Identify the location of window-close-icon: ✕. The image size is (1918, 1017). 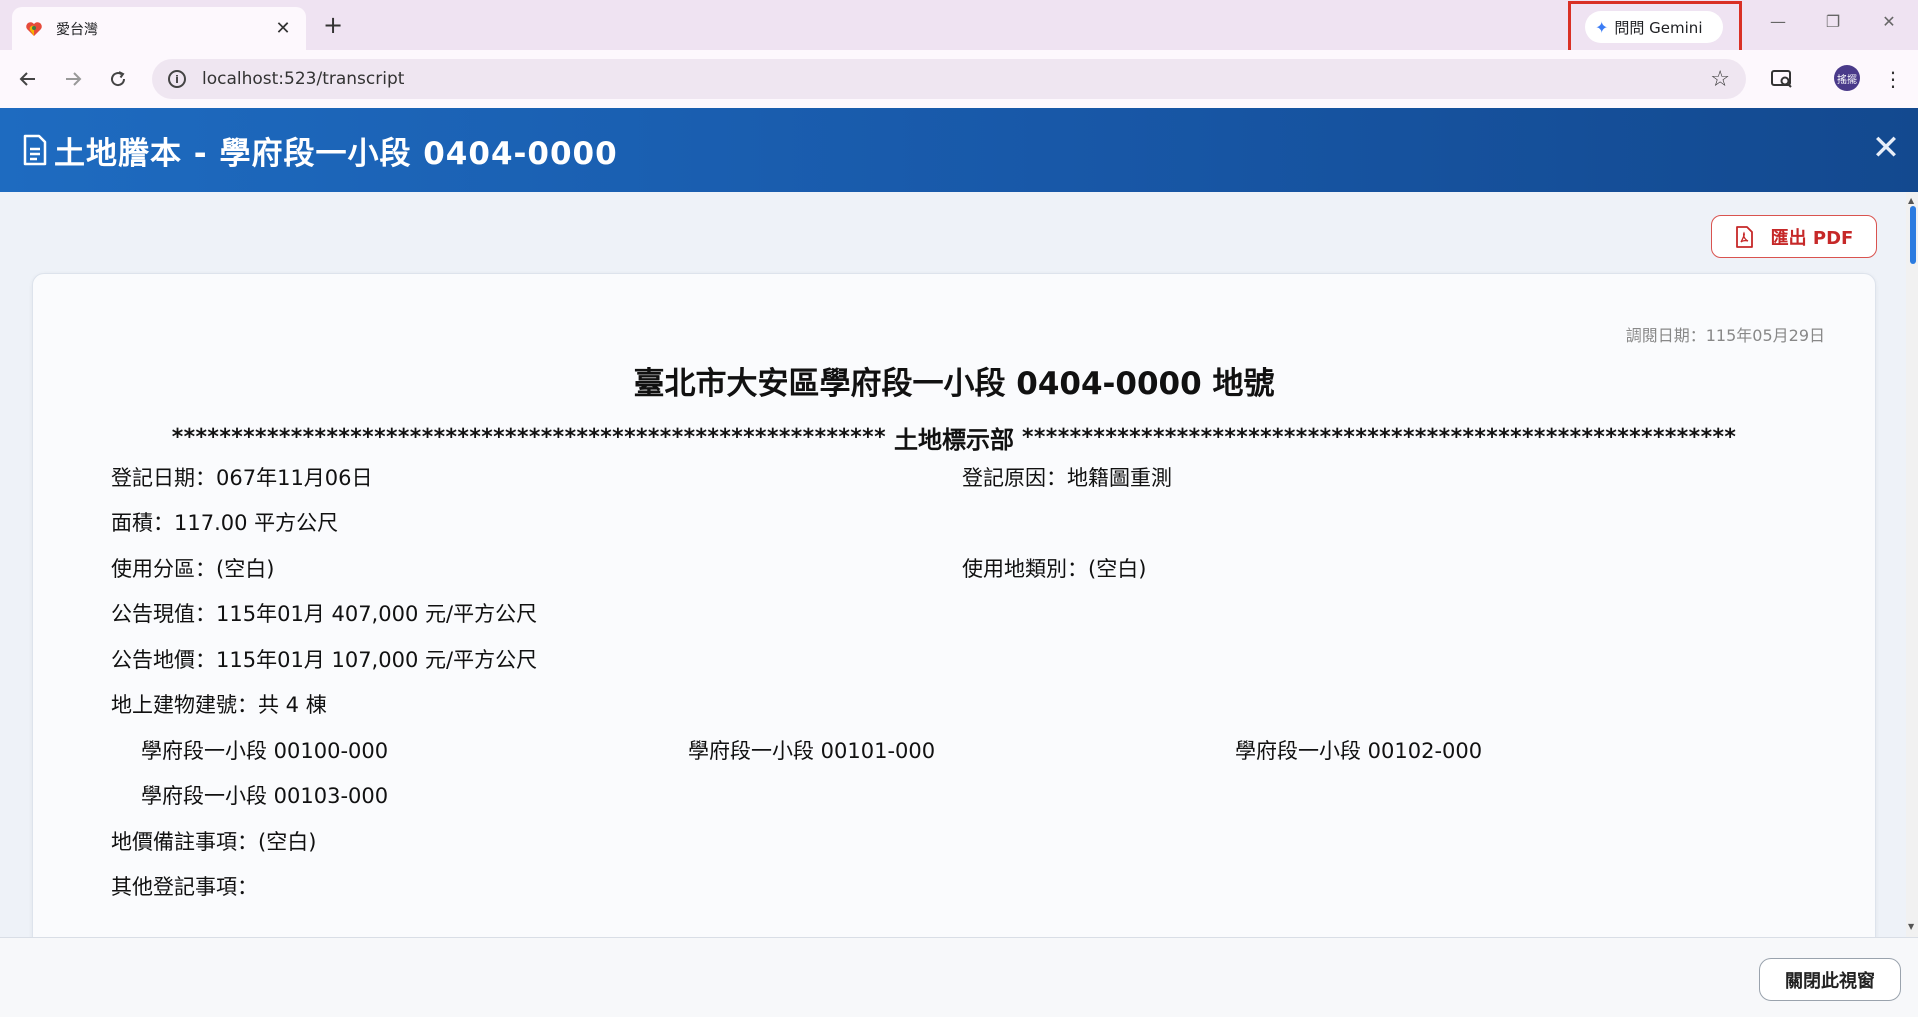
(1889, 21).